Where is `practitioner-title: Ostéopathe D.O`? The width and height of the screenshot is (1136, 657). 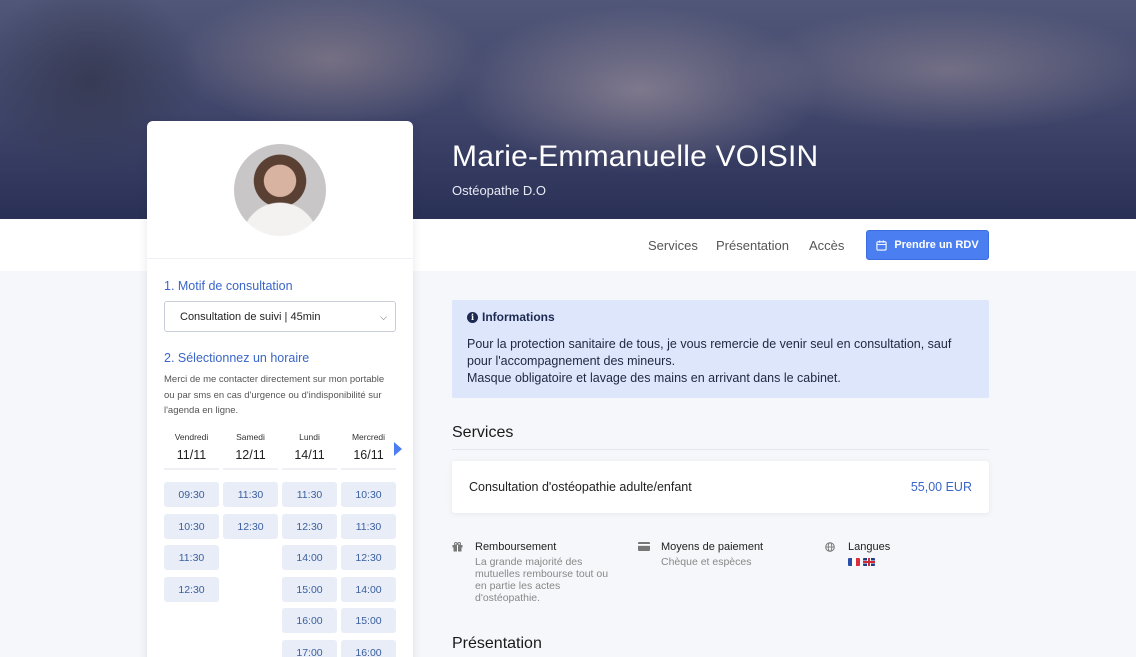 practitioner-title: Ostéopathe D.O is located at coordinates (499, 190).